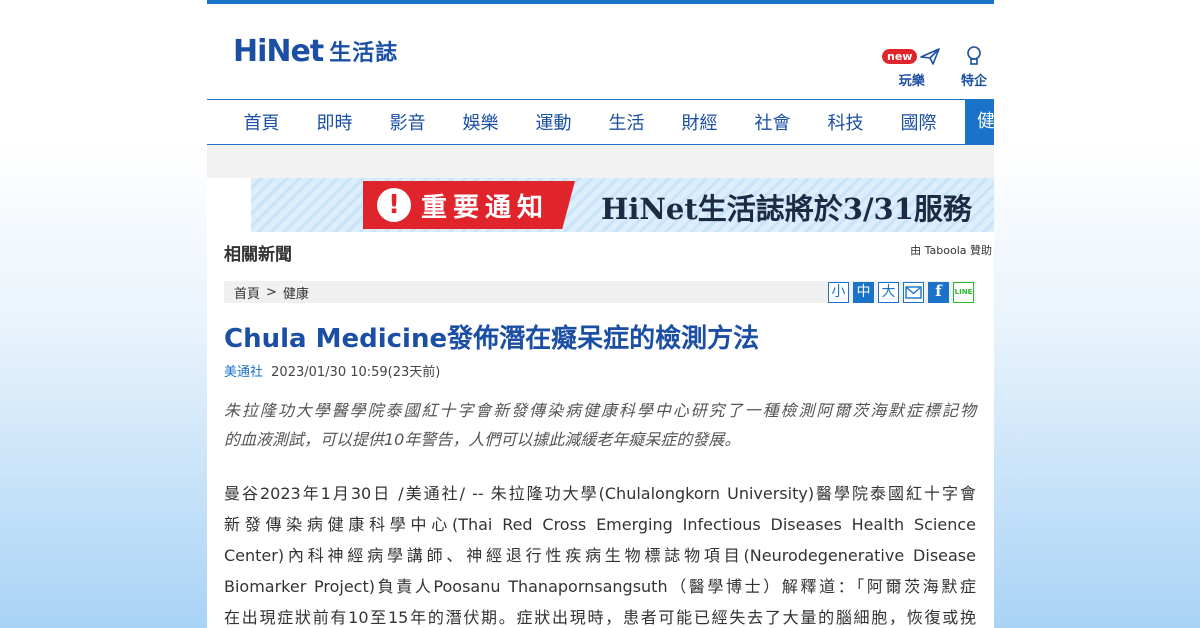 This screenshot has height=628, width=1200. Describe the element at coordinates (911, 66) in the screenshot. I see `util-play-link: new 玩樂` at that location.